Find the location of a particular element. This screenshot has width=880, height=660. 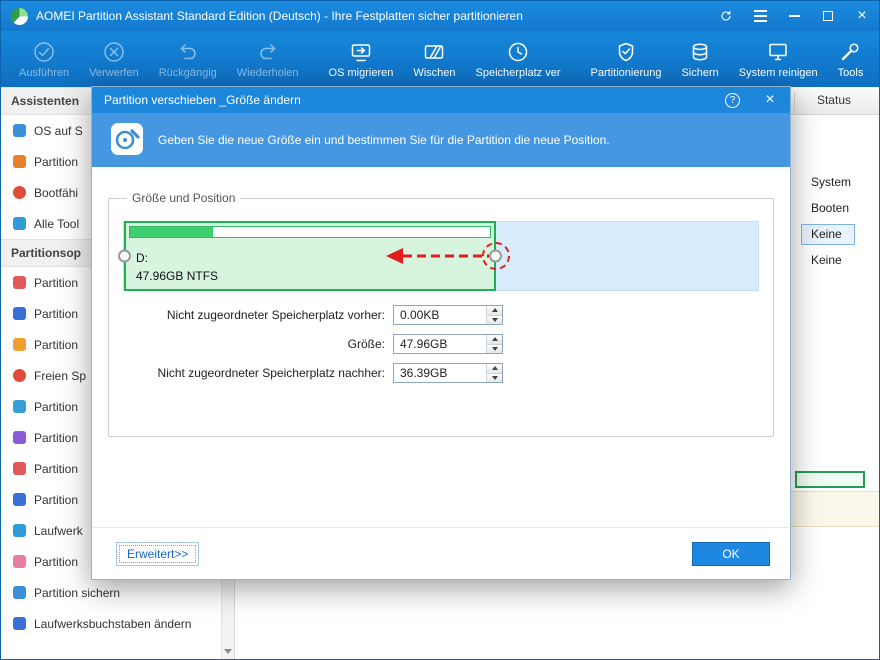

redo-button: Wiederholen is located at coordinates (268, 59).